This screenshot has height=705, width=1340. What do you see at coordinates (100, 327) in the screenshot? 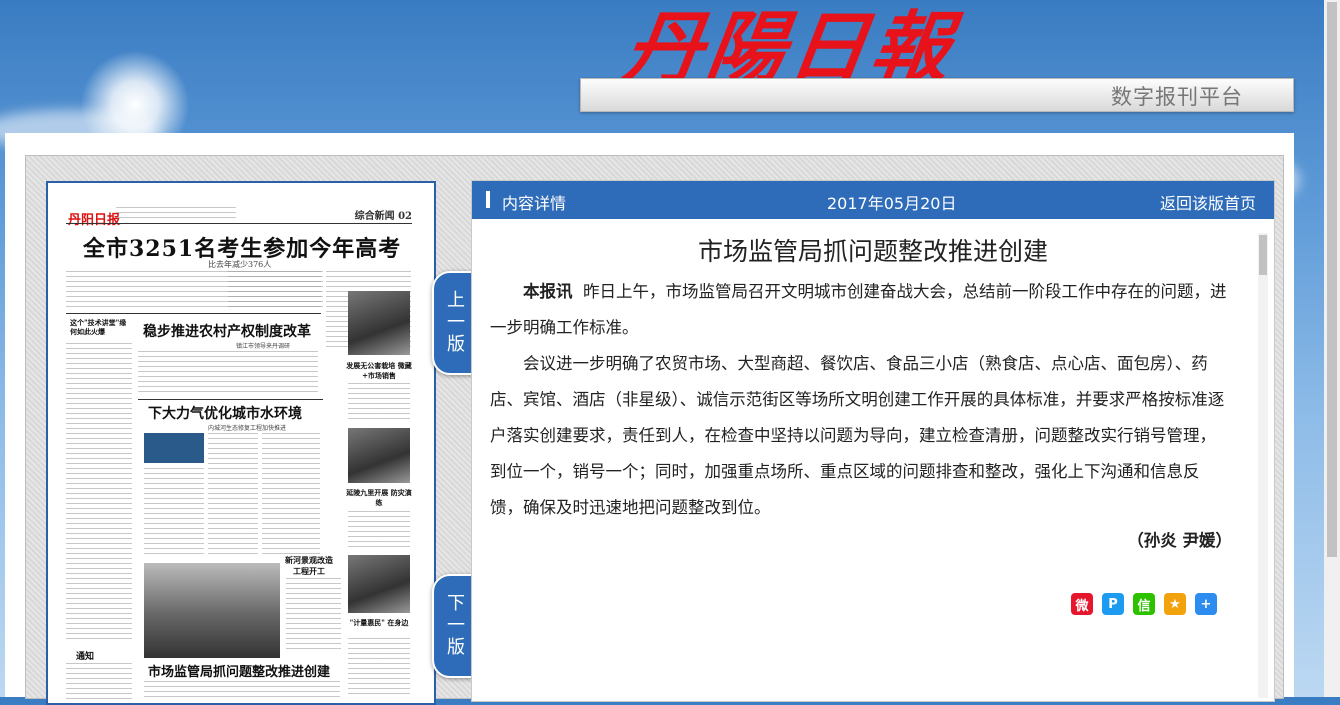
I see `np-tag-story: 这个"技术讲堂"缘何如此火爆` at bounding box center [100, 327].